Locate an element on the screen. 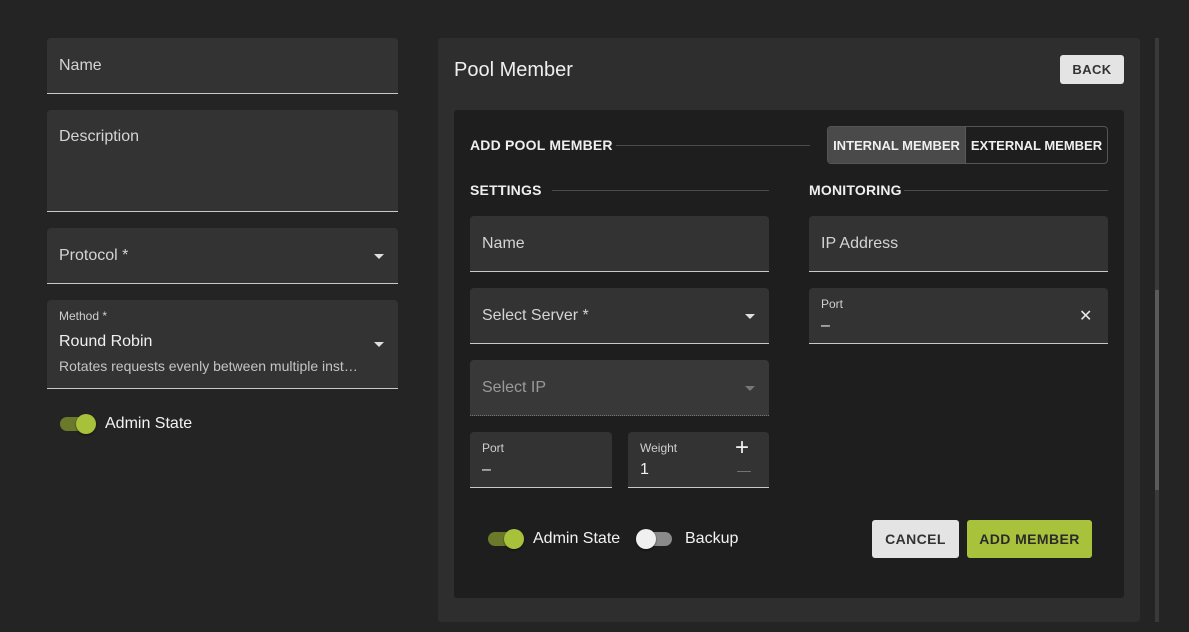 Image resolution: width=1189 pixels, height=632 pixels. method-select-value: Round Robin is located at coordinates (106, 341).